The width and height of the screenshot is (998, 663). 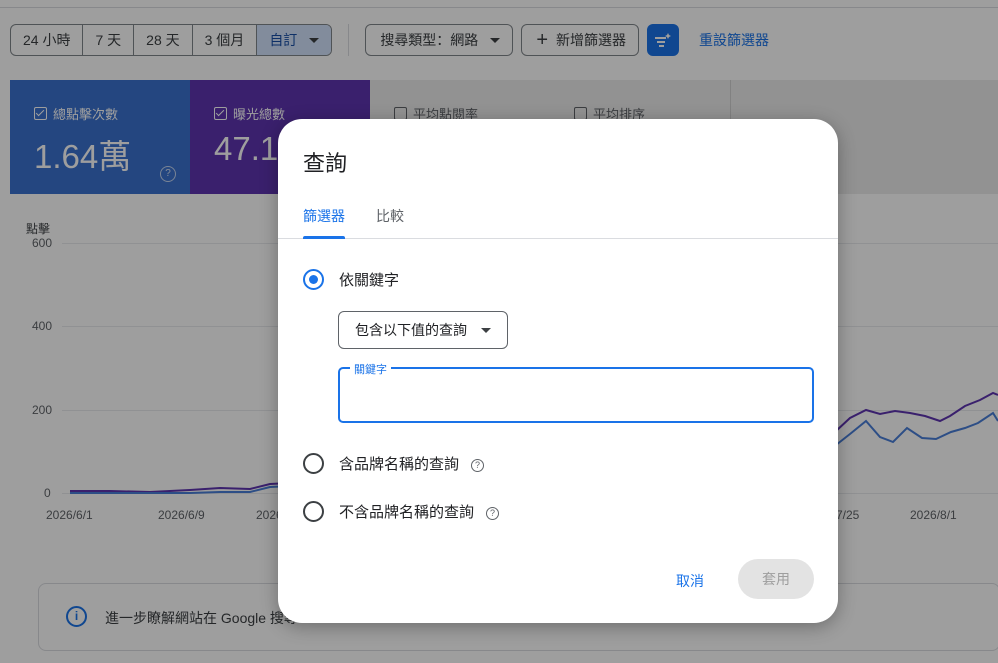 I want to click on radio-non-brand-row: 不含品牌名稱的查詢?, so click(x=419, y=511).